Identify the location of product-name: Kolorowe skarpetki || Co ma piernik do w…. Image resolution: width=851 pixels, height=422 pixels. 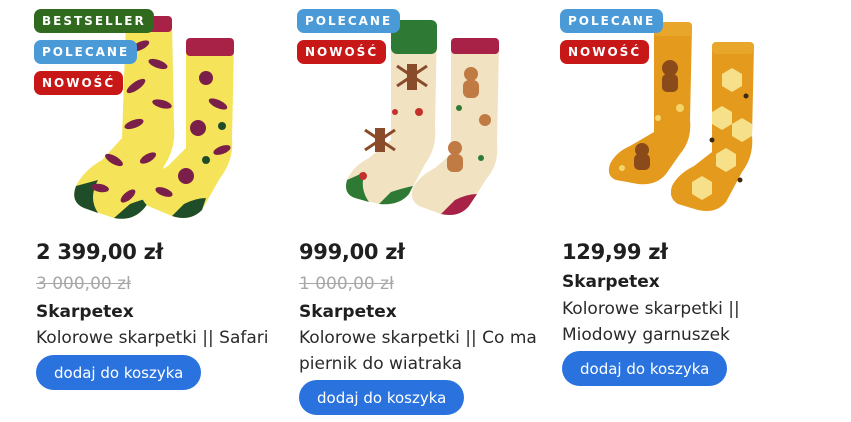
(425, 351).